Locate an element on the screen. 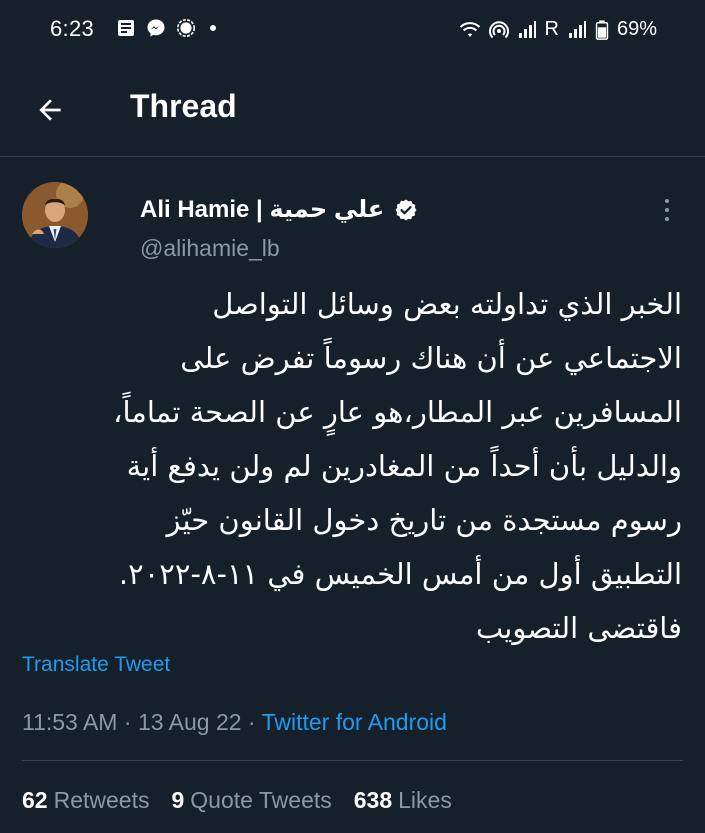 Image resolution: width=705 pixels, height=833 pixels. likes-label: Likes is located at coordinates (425, 800).